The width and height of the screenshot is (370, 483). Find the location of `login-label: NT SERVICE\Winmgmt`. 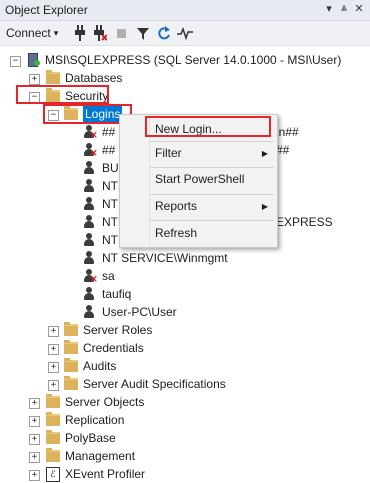

login-label: NT SERVICE\Winmgmt is located at coordinates (165, 258).